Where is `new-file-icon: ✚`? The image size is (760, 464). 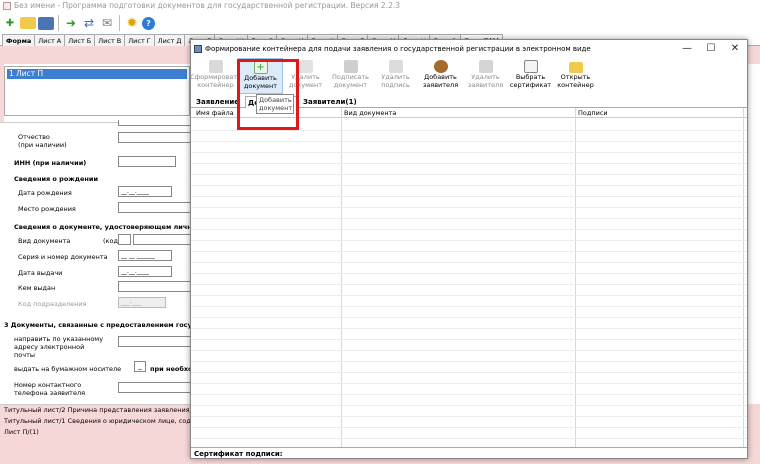
new-file-icon: ✚ is located at coordinates (10, 23).